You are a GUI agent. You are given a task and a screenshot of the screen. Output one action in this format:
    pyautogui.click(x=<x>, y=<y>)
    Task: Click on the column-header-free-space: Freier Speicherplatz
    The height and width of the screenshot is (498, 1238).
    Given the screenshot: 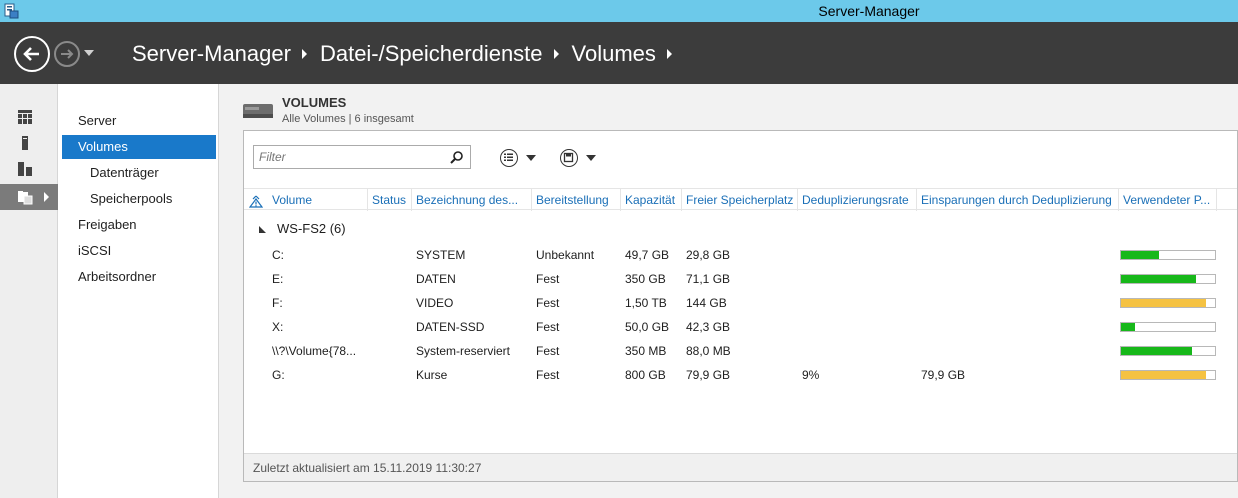 What is the action you would take?
    pyautogui.click(x=740, y=200)
    